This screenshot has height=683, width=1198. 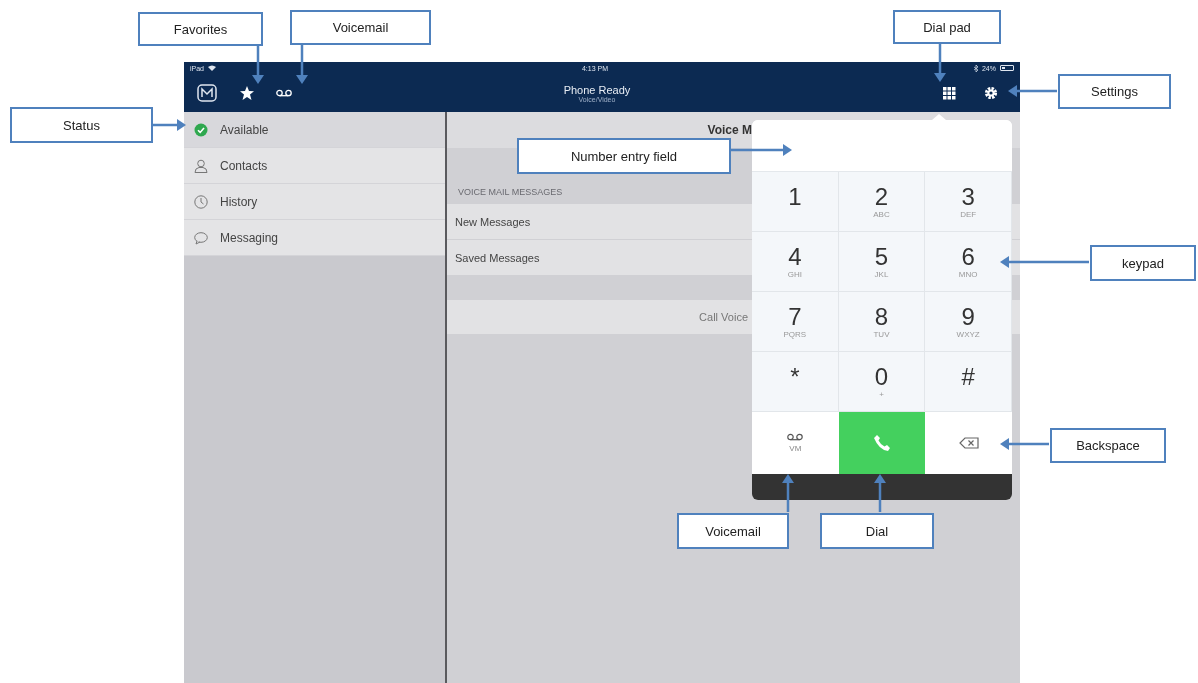 What do you see at coordinates (1007, 68) in the screenshot?
I see `battery-icon` at bounding box center [1007, 68].